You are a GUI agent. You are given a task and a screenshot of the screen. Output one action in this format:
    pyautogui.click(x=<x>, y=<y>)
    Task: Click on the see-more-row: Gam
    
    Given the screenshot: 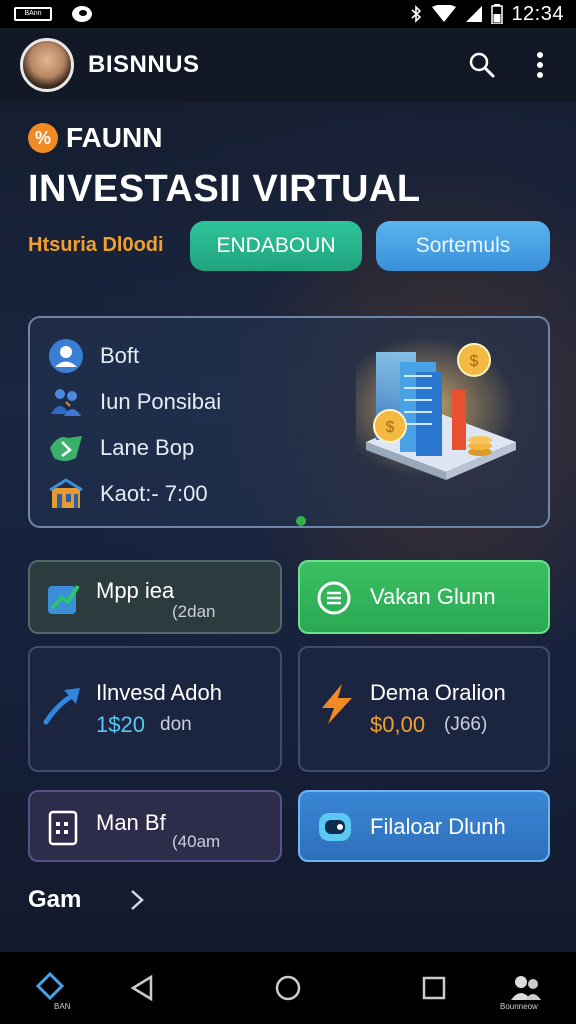 What is the action you would take?
    pyautogui.click(x=86, y=900)
    